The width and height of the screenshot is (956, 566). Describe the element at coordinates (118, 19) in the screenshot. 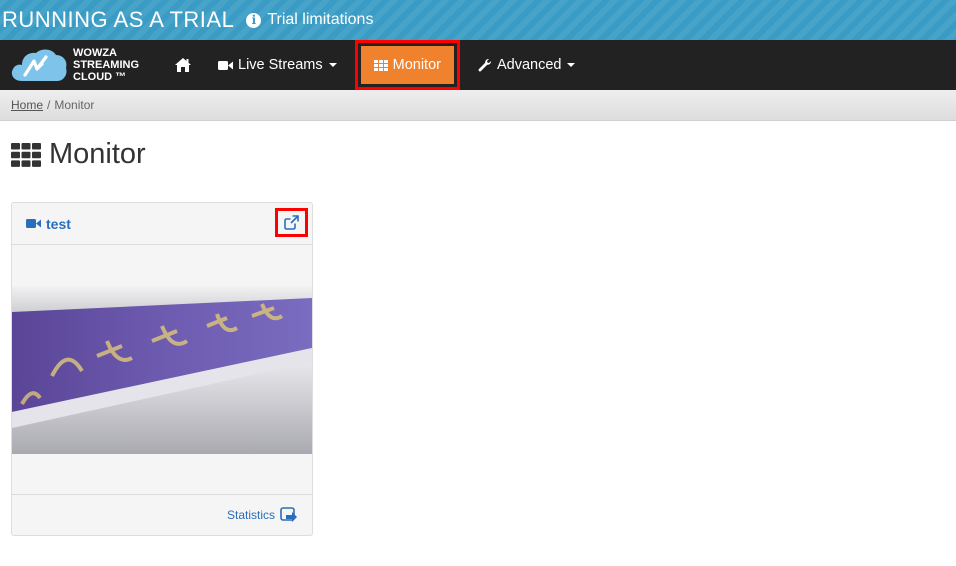

I see `trial-title: RUNNING AS A TRIAL` at that location.